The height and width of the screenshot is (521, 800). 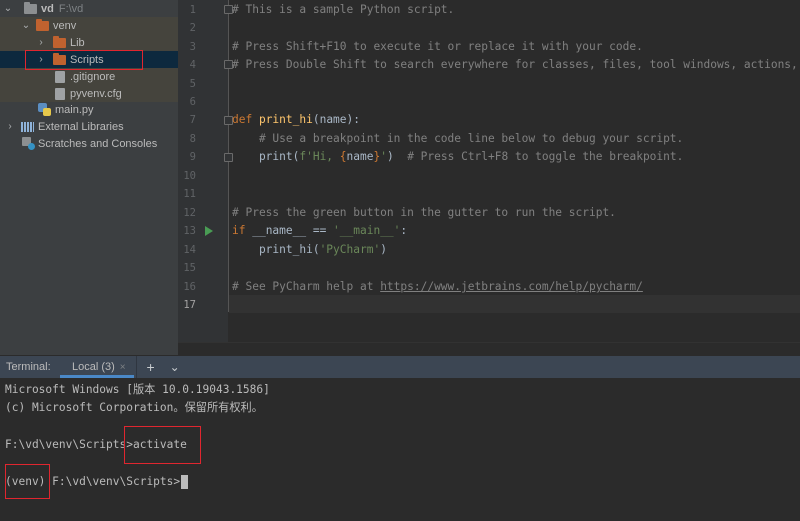 What do you see at coordinates (192, 139) in the screenshot?
I see `line-number: 8` at bounding box center [192, 139].